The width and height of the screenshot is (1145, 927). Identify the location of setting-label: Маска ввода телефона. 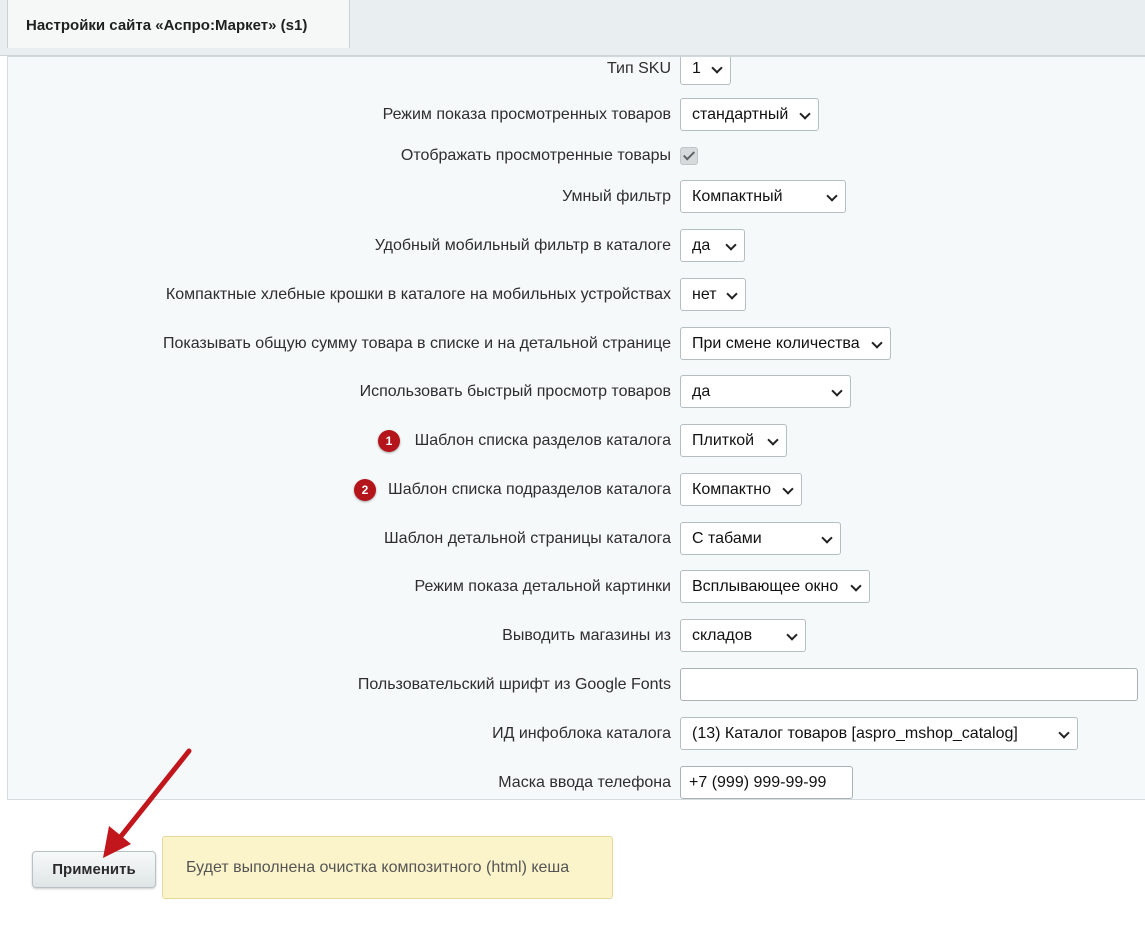
(584, 782).